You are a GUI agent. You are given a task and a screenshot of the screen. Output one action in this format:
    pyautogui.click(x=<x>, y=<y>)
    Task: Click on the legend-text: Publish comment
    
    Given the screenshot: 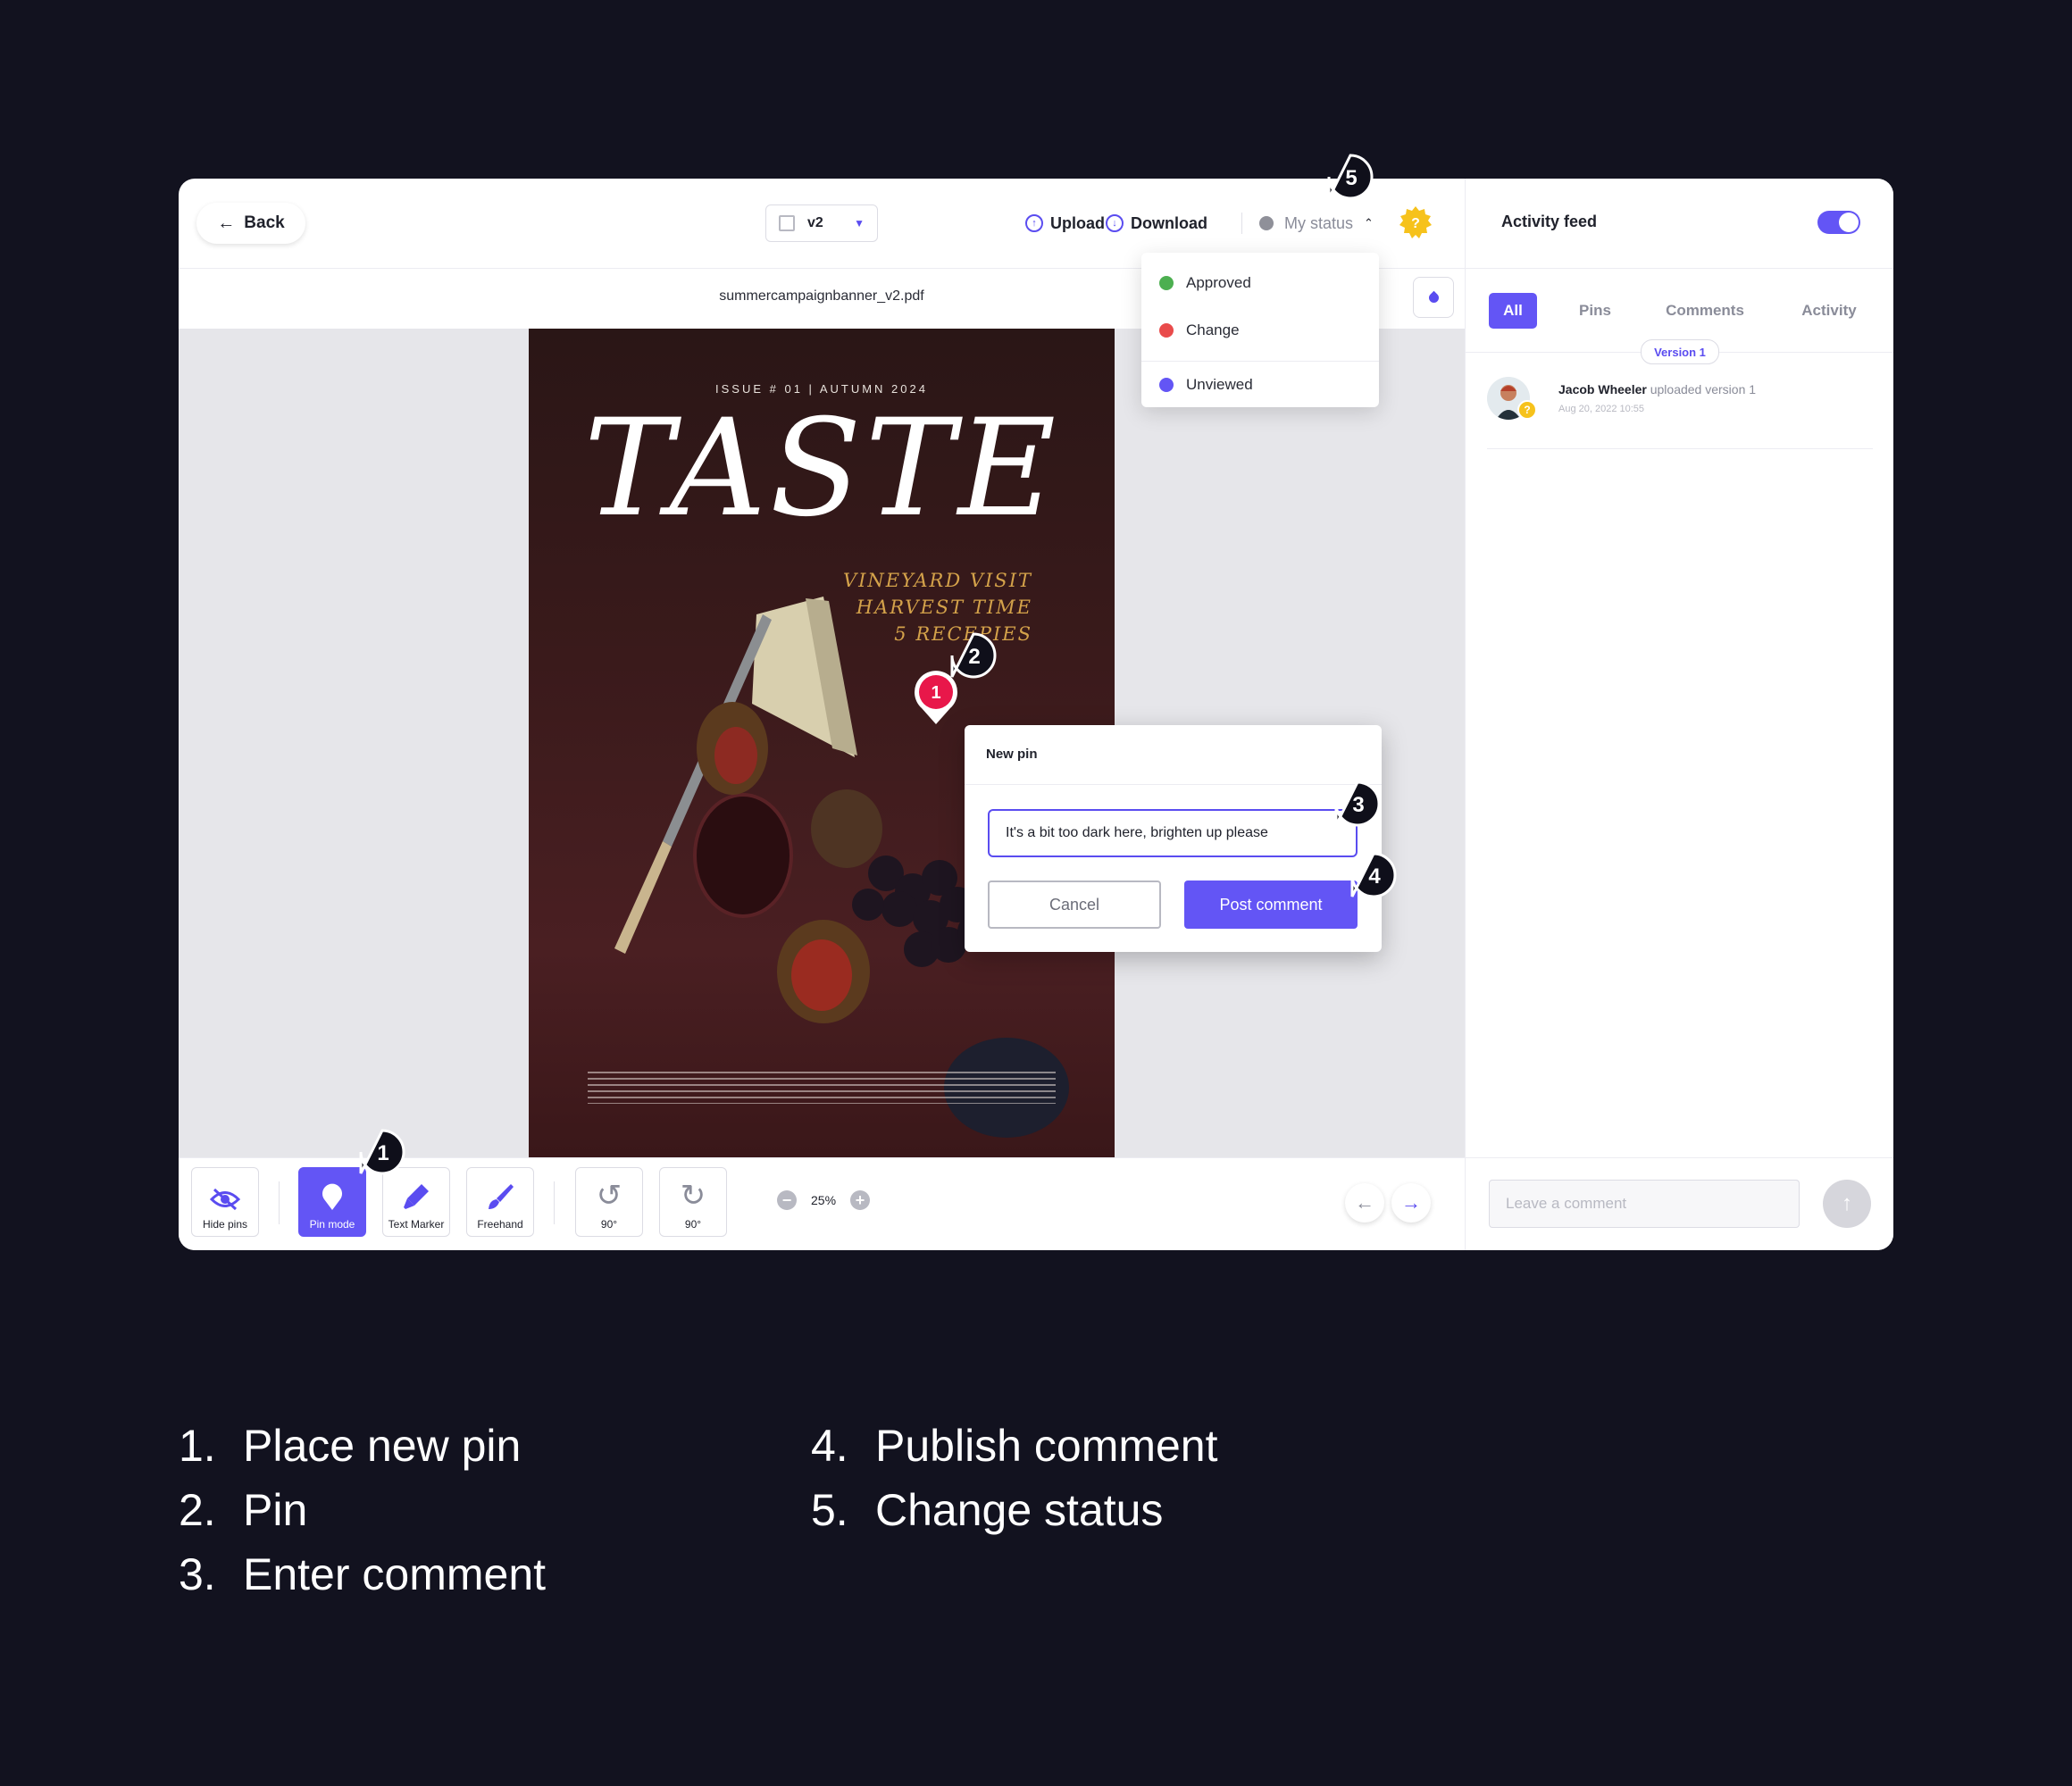 What is the action you would take?
    pyautogui.click(x=1046, y=1446)
    